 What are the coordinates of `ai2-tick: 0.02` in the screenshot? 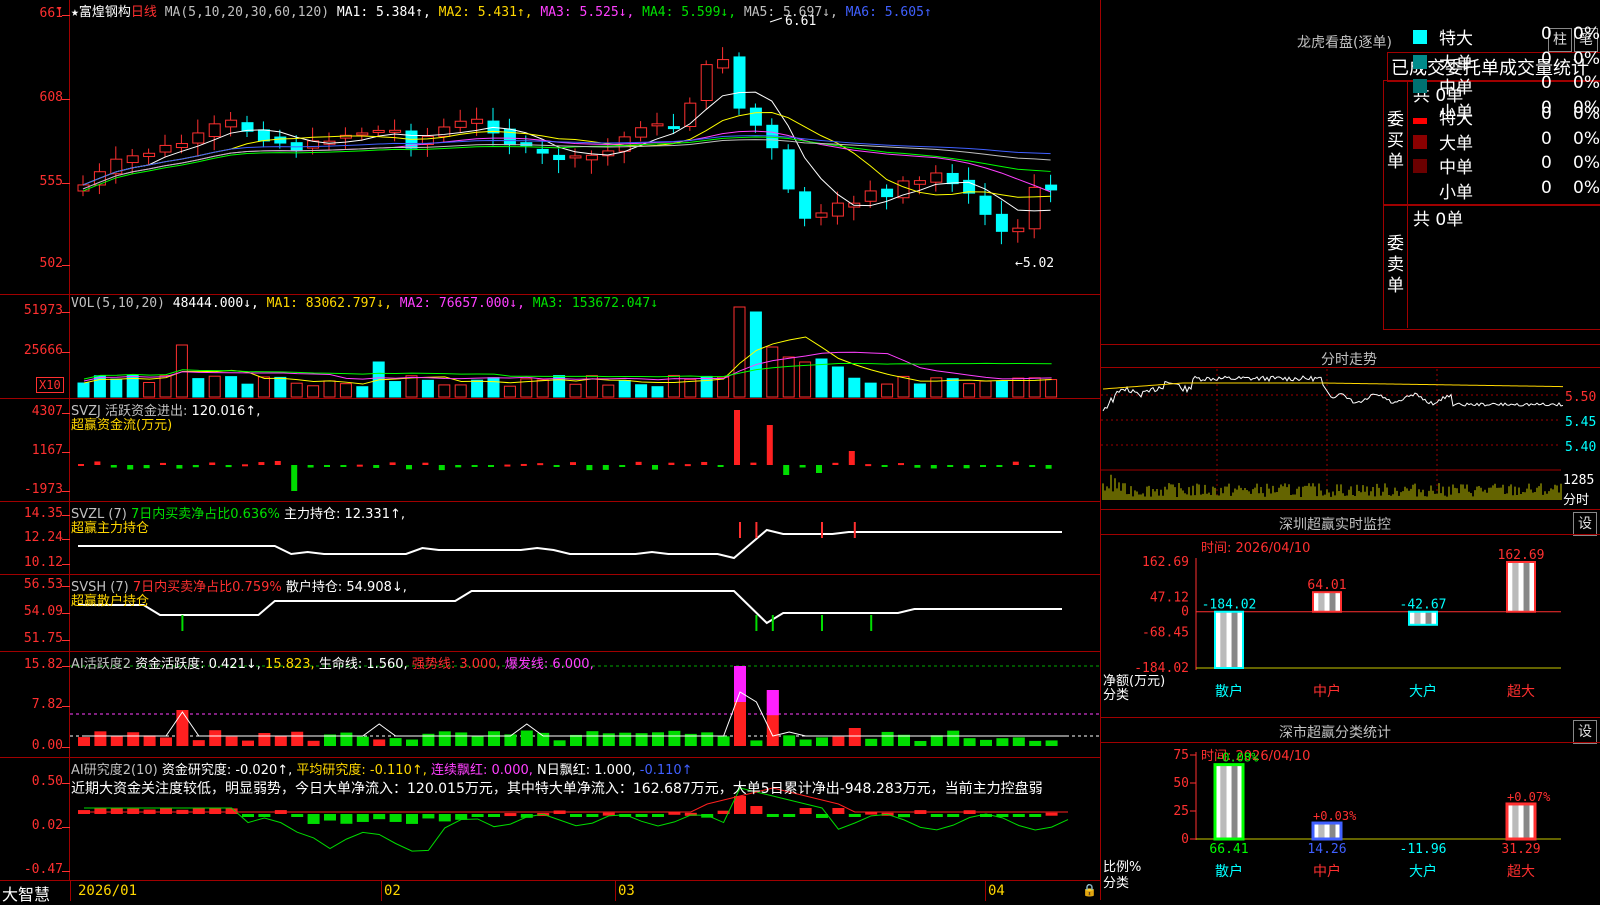 It's located at (47, 825).